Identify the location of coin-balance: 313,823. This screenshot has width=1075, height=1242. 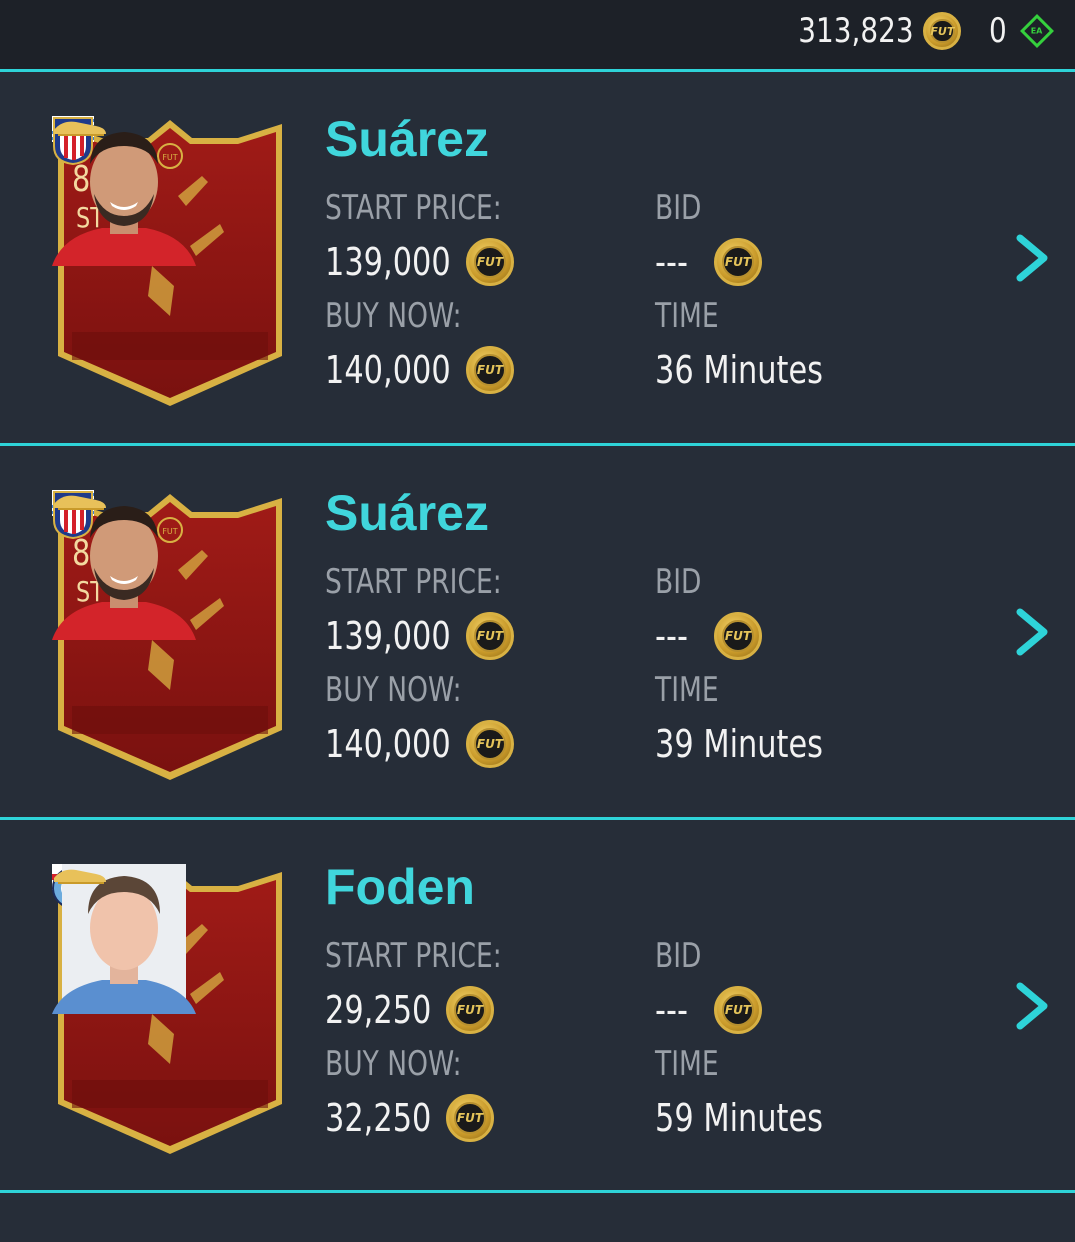
(856, 31).